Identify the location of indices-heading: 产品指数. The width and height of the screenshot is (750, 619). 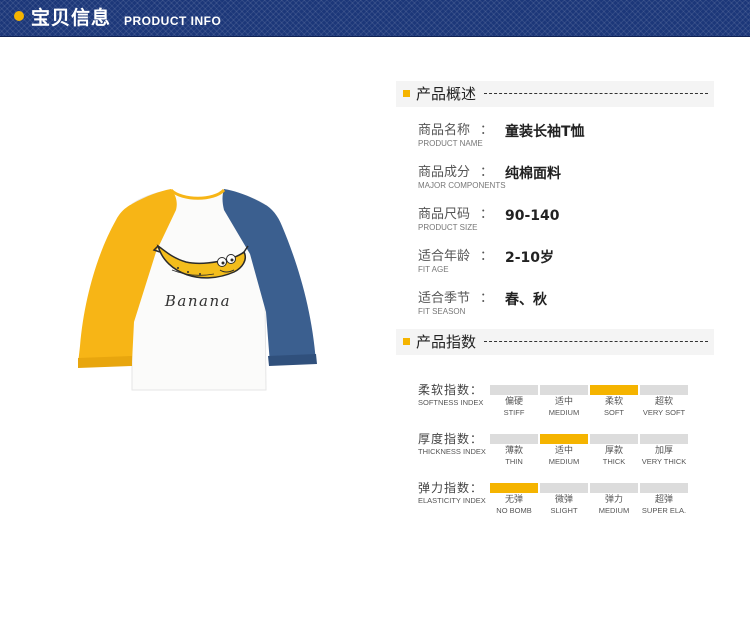
(555, 342).